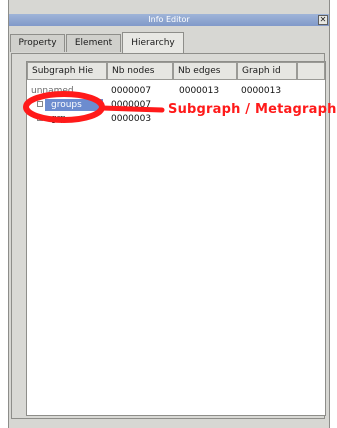  I want to click on annotation-overlay, so click(94, 107).